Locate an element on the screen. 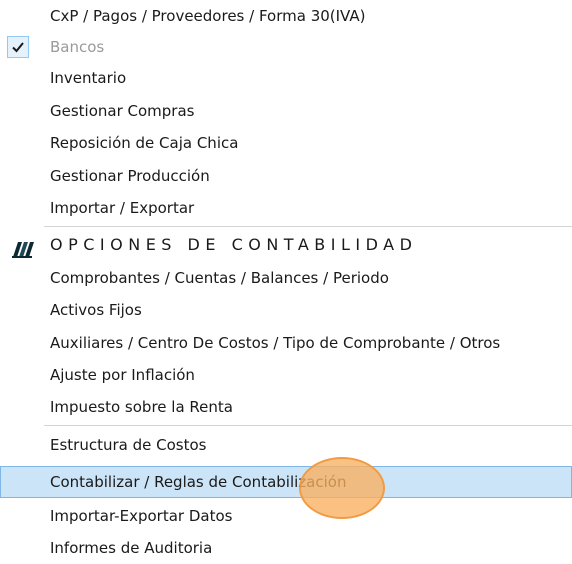  menu-item-label: OPCIONES DE CONTABILIDAD is located at coordinates (234, 244).